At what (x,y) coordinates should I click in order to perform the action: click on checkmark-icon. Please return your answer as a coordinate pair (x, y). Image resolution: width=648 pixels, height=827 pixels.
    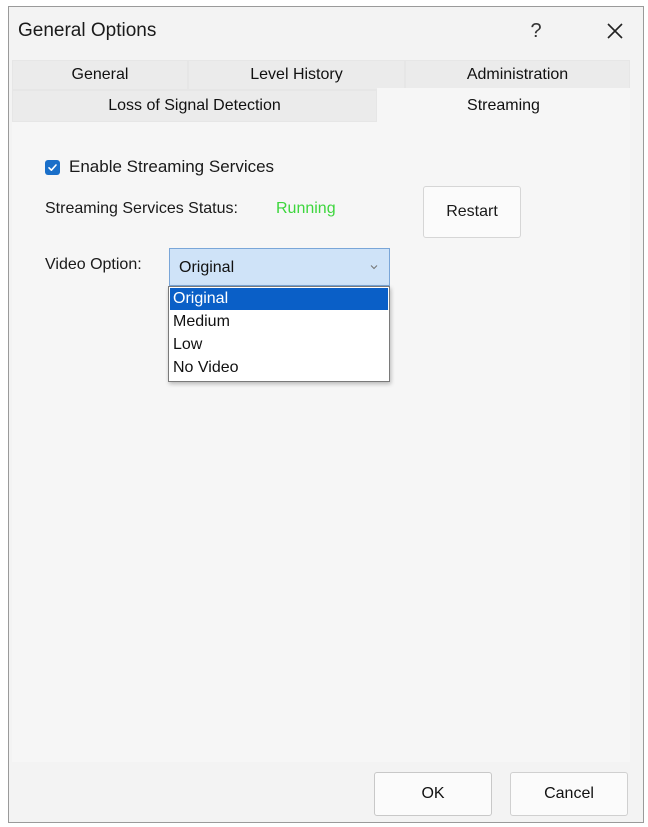
    Looking at the image, I should click on (52, 167).